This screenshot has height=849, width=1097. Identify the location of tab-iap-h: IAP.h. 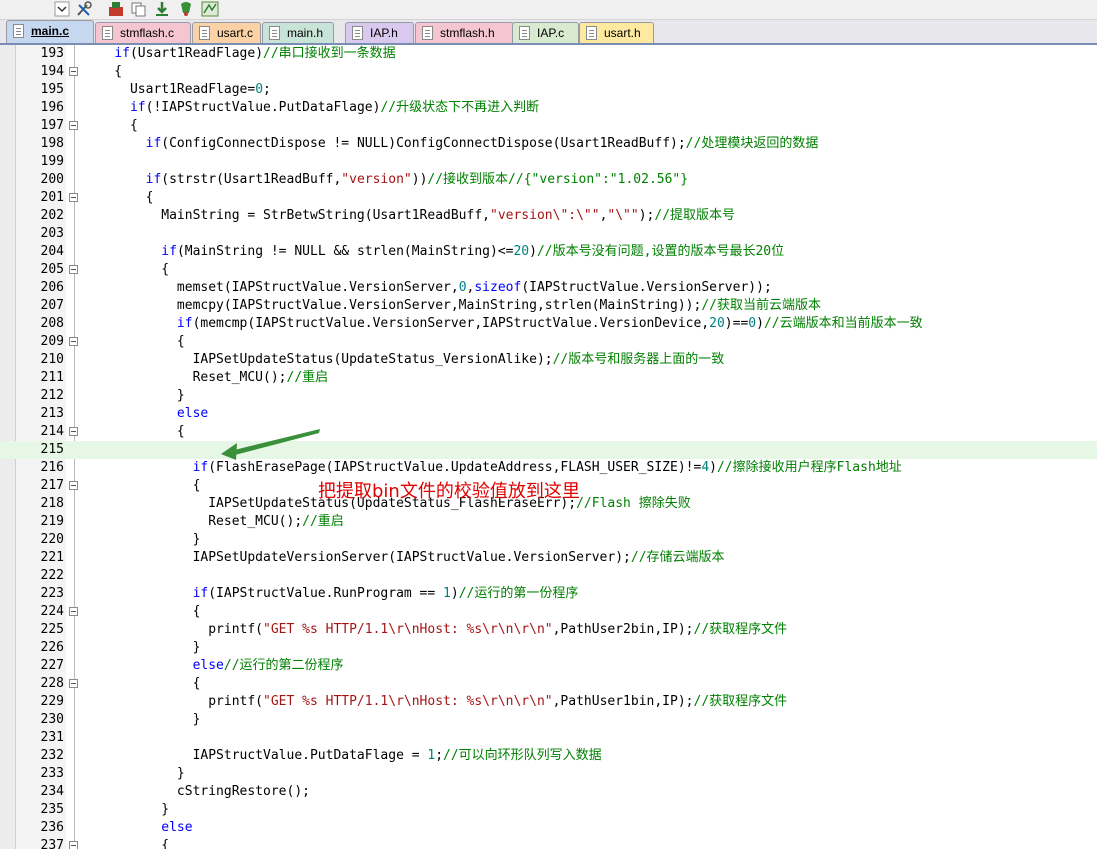
(379, 32).